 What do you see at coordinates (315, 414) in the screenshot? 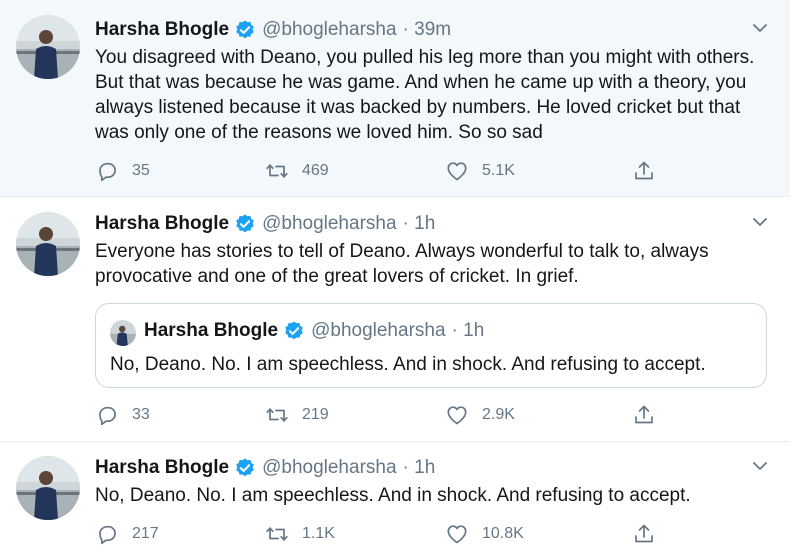
I see `retweet-count: 219` at bounding box center [315, 414].